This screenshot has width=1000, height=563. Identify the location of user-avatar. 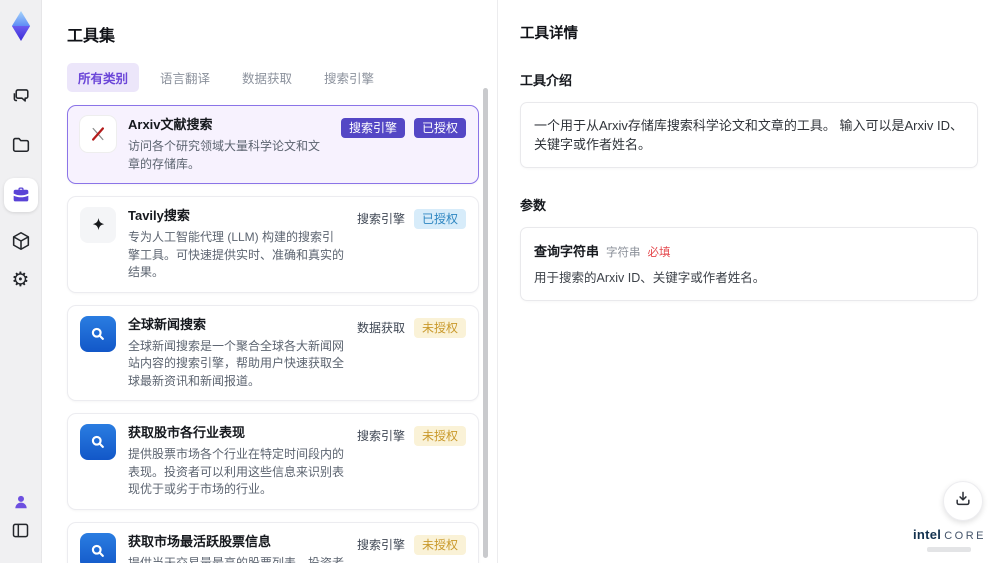
(21, 502).